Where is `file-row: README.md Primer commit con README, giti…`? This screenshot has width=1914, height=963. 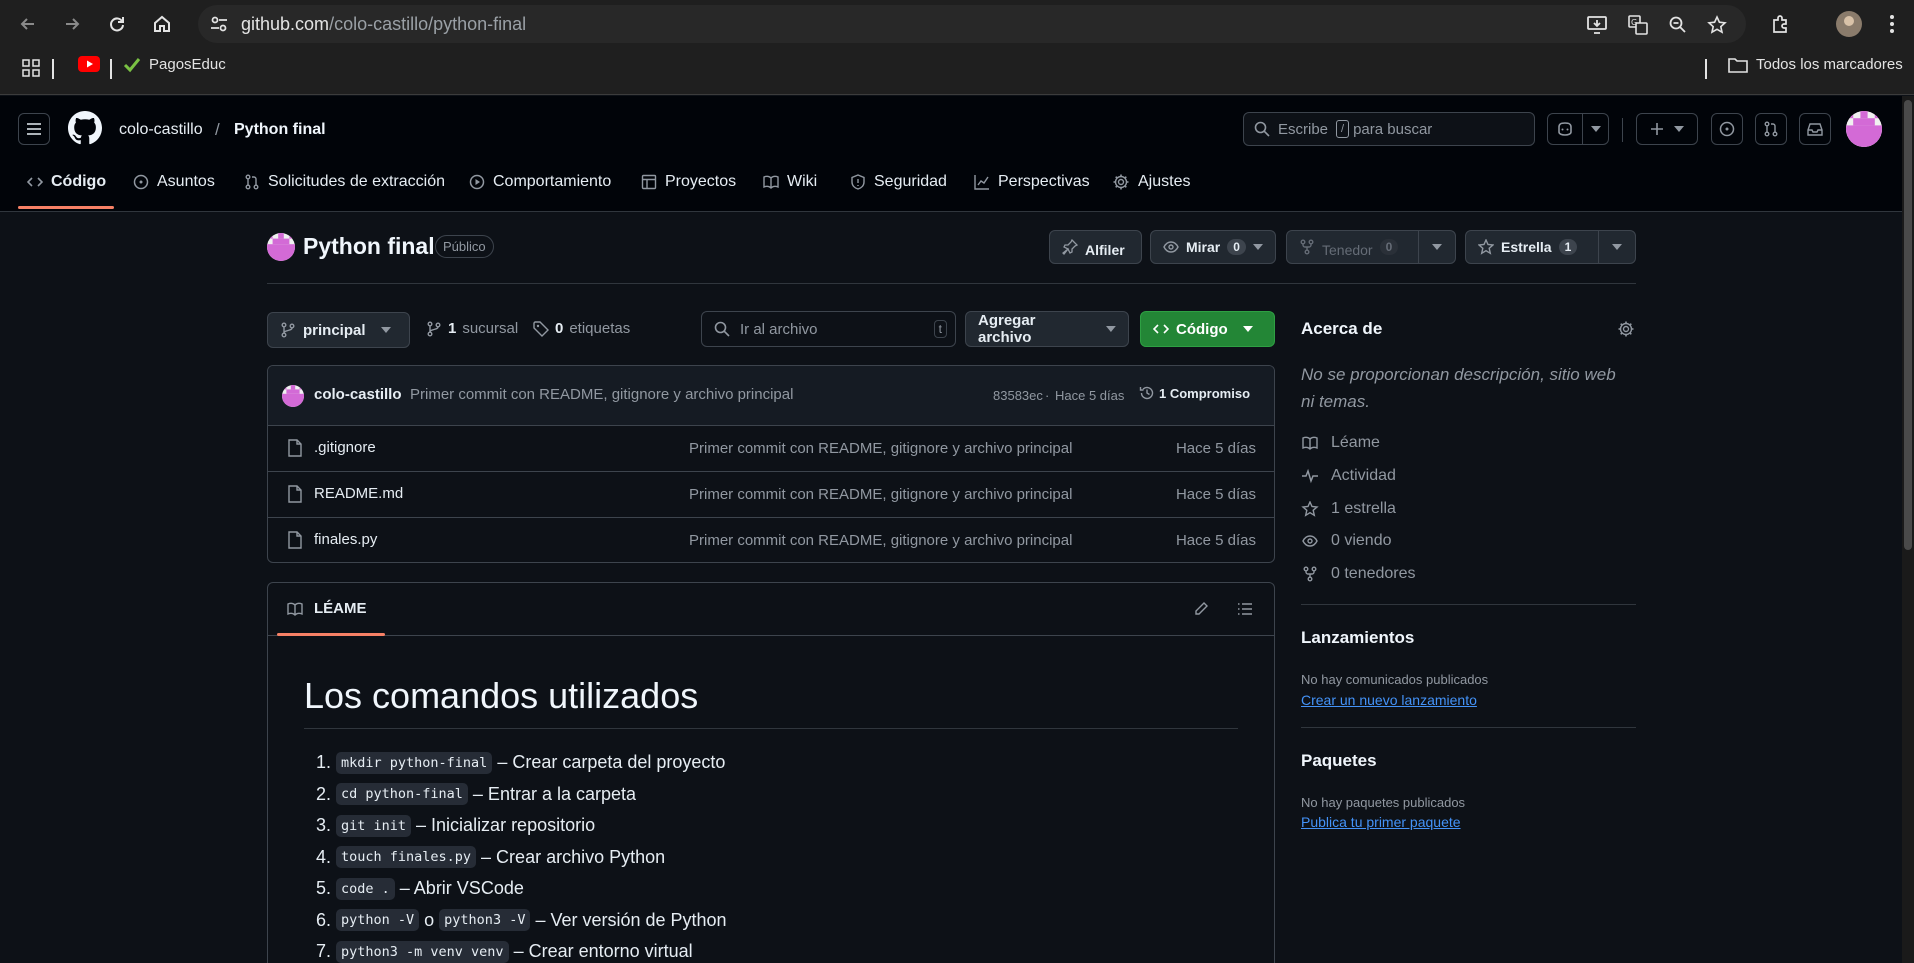
file-row: README.md Primer commit con README, giti… is located at coordinates (771, 495).